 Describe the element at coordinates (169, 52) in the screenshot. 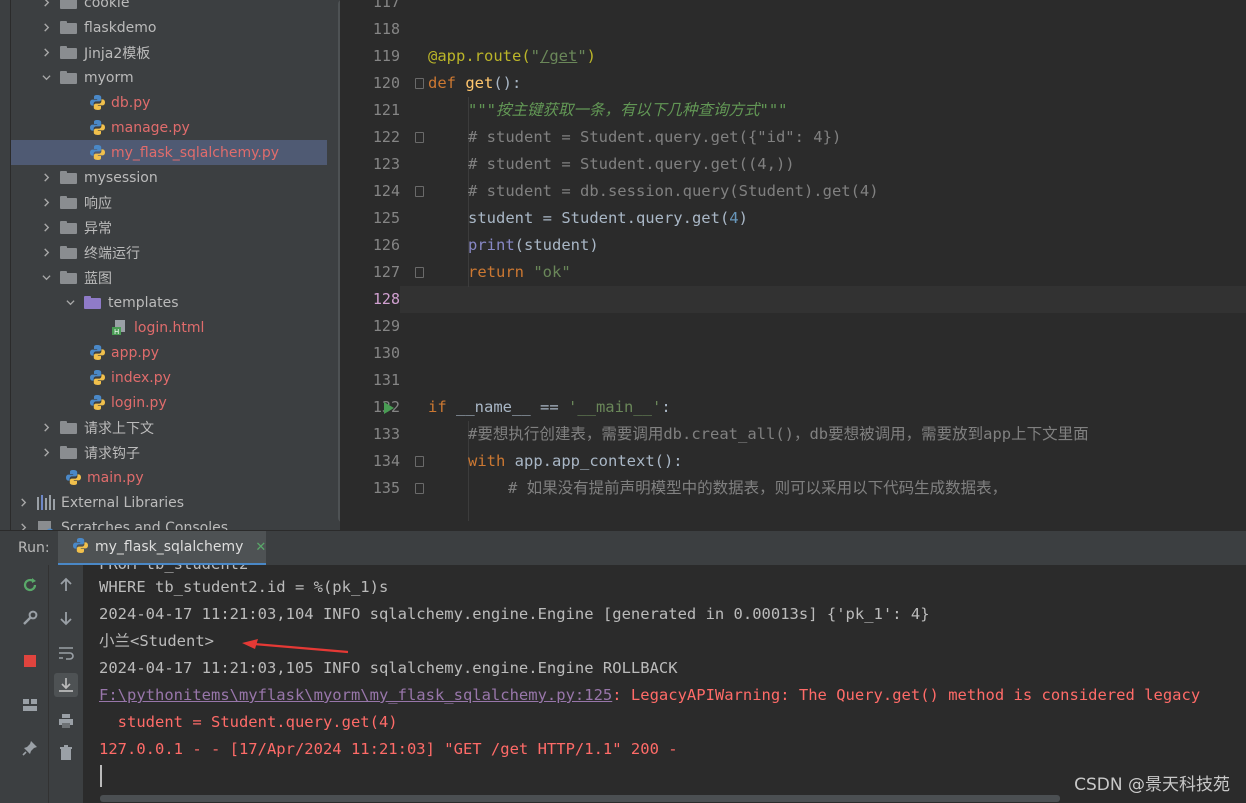

I see `tree-item: Jinja2模板` at that location.